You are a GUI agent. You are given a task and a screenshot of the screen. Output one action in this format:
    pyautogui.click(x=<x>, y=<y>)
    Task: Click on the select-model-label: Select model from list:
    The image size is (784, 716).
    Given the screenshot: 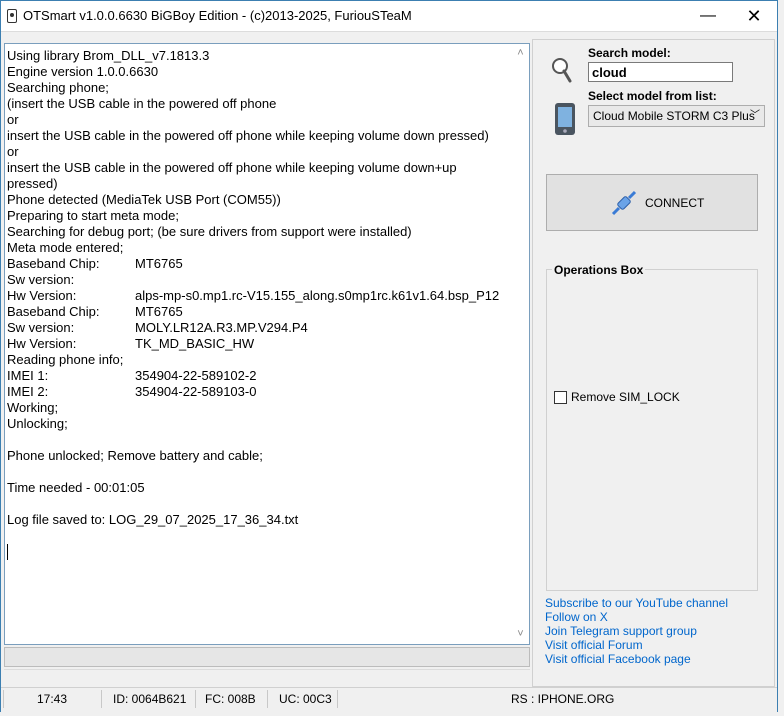 What is the action you would take?
    pyautogui.click(x=652, y=96)
    